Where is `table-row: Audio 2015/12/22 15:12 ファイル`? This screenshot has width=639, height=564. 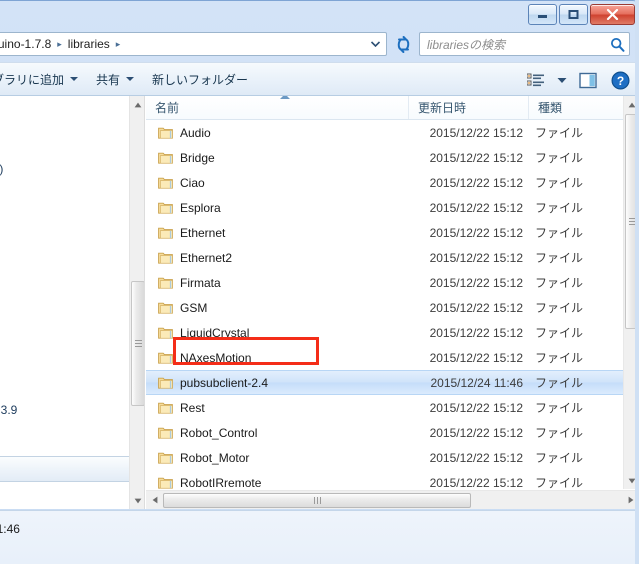 table-row: Audio 2015/12/22 15:12 ファイル is located at coordinates (384, 132).